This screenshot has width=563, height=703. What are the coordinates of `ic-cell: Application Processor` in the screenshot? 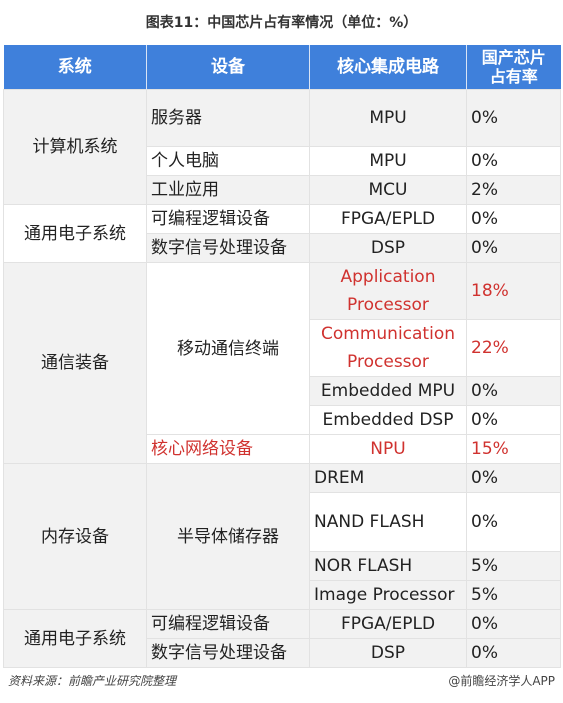 It's located at (388, 291).